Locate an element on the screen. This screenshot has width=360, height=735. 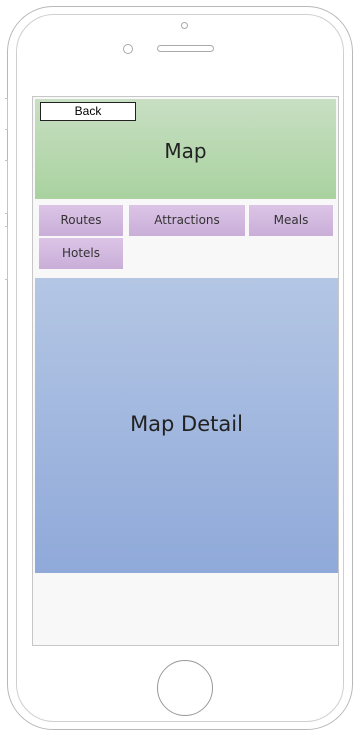
sensor-icon is located at coordinates (128, 49).